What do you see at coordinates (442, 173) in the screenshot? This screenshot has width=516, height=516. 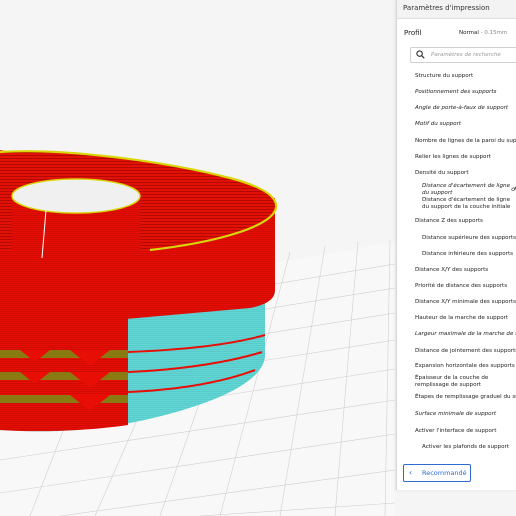 I see `setting-row: Densité du support` at bounding box center [442, 173].